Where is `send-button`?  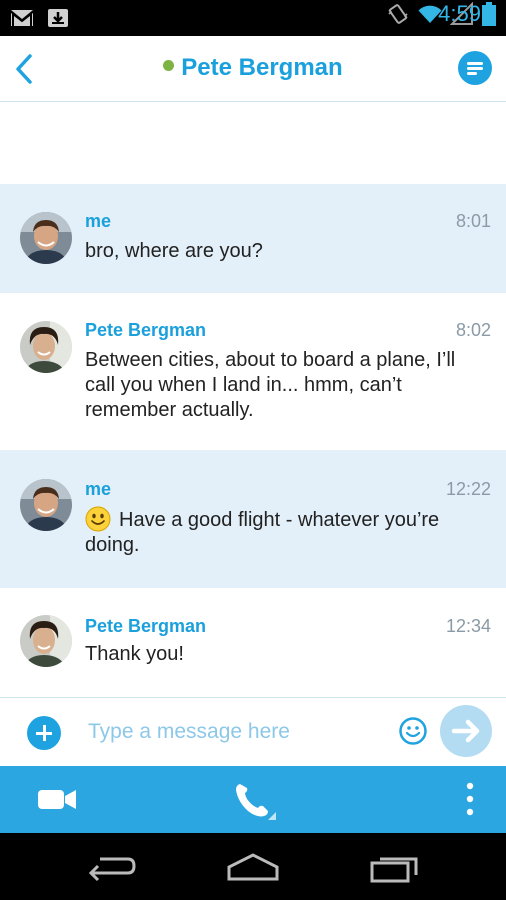 send-button is located at coordinates (466, 731).